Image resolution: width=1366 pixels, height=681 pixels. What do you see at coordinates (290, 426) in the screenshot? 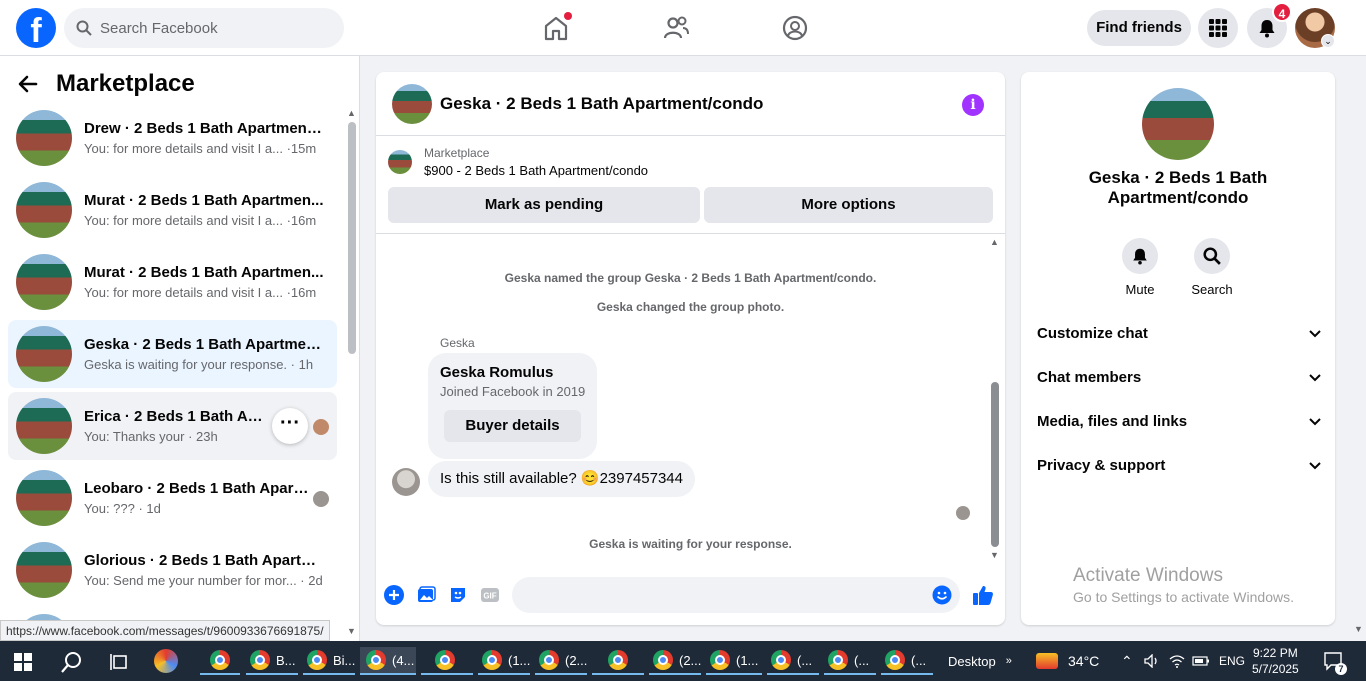
I see `more-options-button: ···` at bounding box center [290, 426].